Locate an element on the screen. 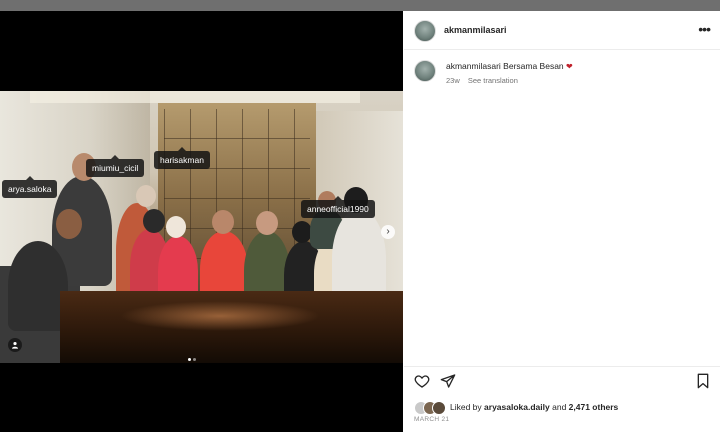  caption: akmanmilasari Bersama Besan ❤ is located at coordinates (509, 66).